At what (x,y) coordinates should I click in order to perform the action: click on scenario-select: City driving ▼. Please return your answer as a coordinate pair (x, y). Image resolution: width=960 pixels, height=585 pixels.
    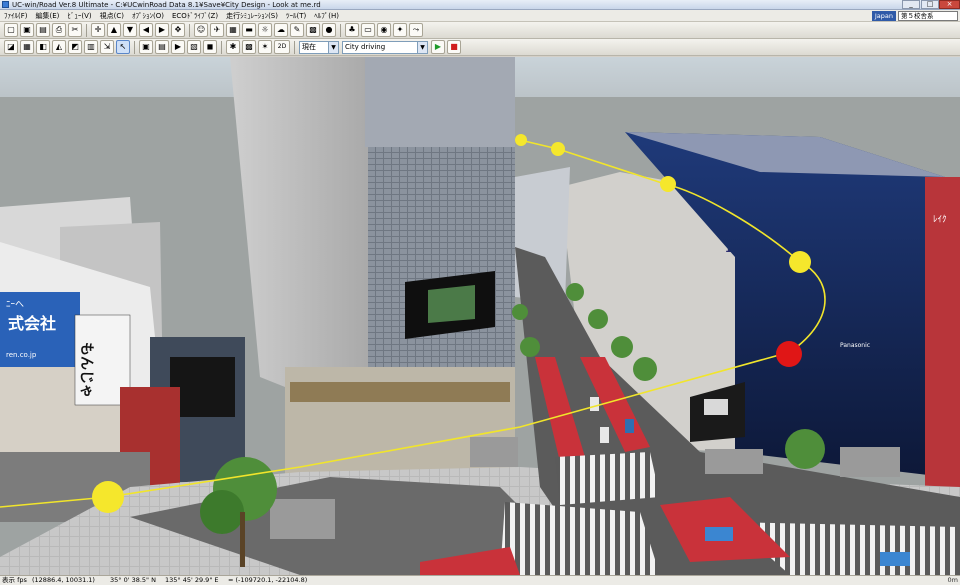
    Looking at the image, I should click on (385, 47).